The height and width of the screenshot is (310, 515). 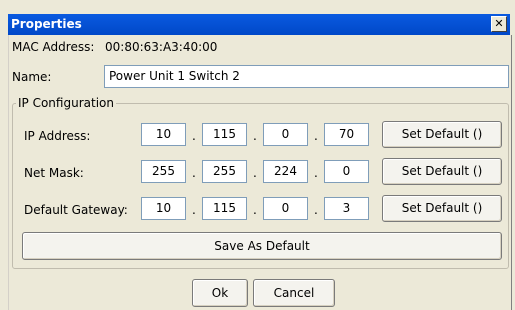 I want to click on close-icon: ✕, so click(x=499, y=24).